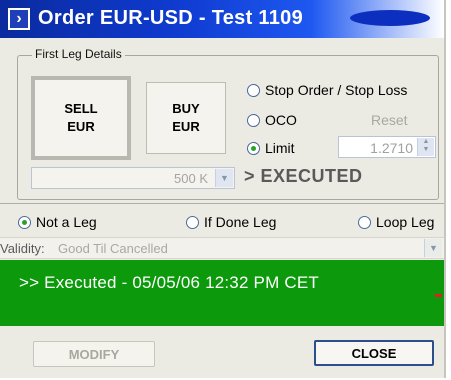 This screenshot has height=380, width=451. Describe the element at coordinates (374, 353) in the screenshot. I see `close-button: CLOSE` at that location.